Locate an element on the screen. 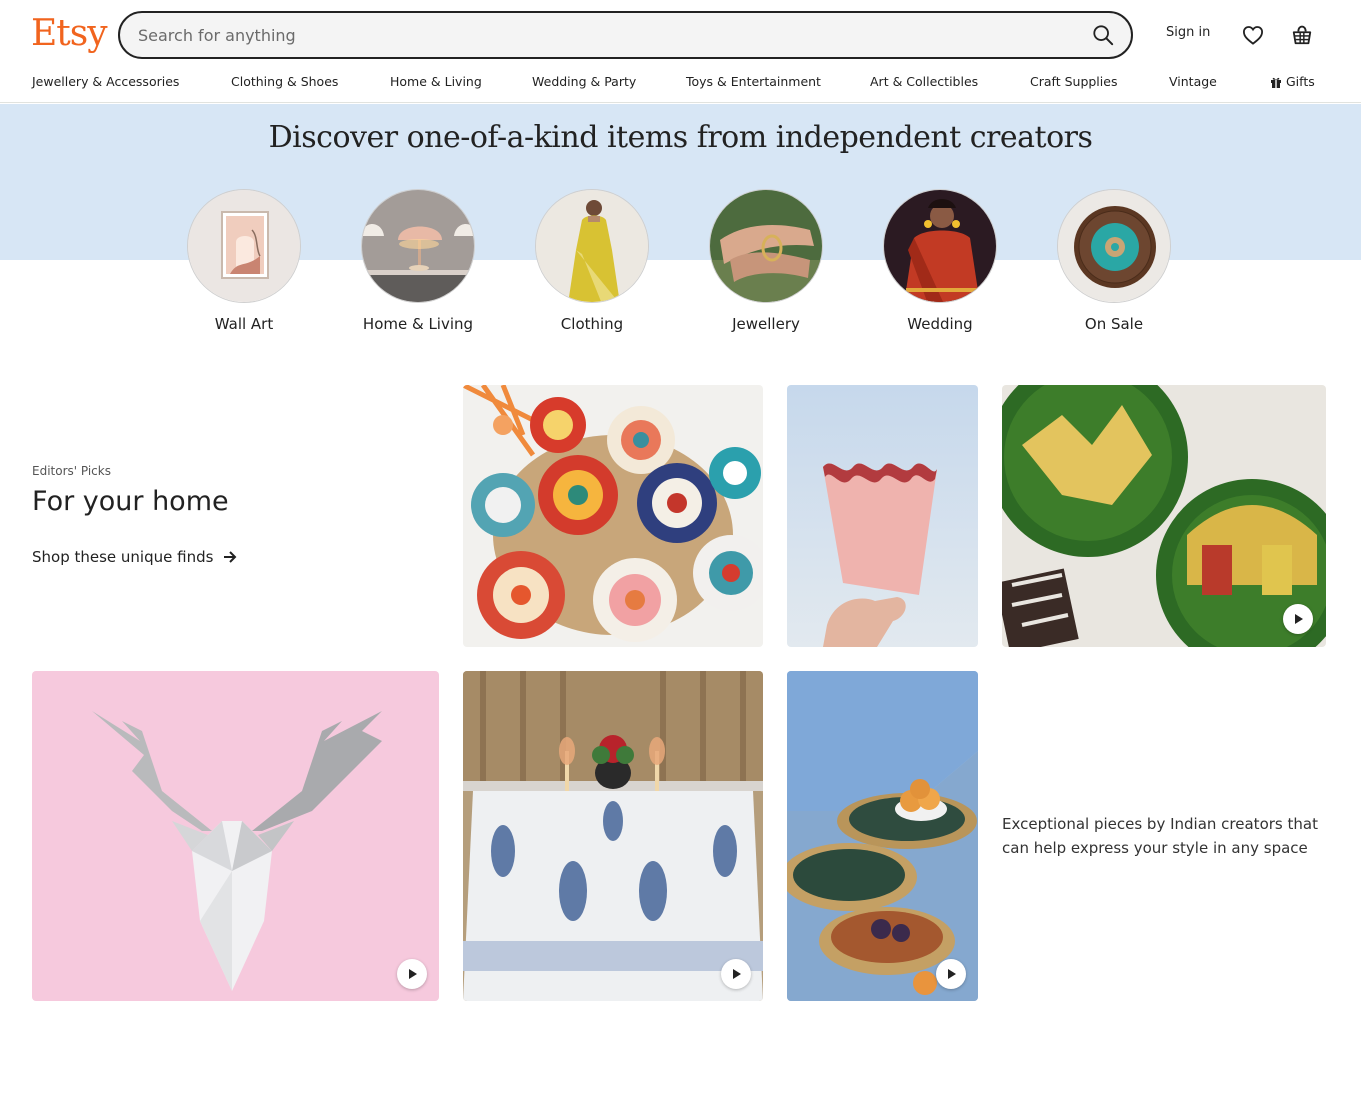 This screenshot has width=1361, height=1103. category-clothing: Clothing is located at coordinates (592, 261).